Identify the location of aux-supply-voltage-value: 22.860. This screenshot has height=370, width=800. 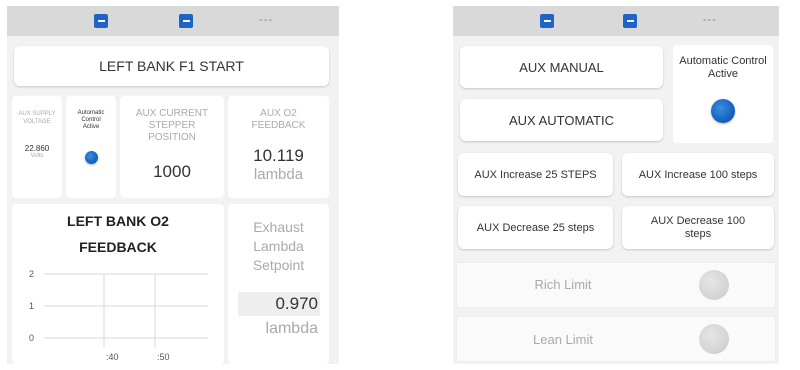
(37, 148).